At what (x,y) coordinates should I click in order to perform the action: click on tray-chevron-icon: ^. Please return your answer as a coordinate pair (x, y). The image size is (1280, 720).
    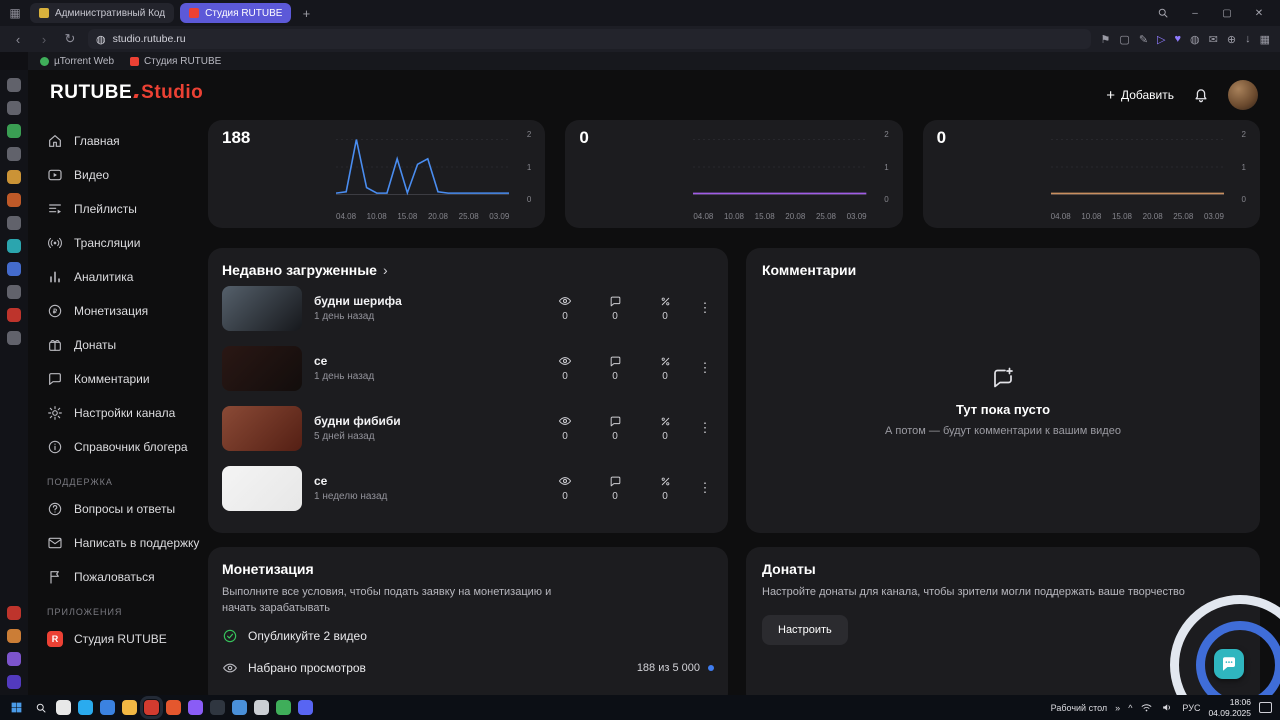
    Looking at the image, I should click on (1130, 708).